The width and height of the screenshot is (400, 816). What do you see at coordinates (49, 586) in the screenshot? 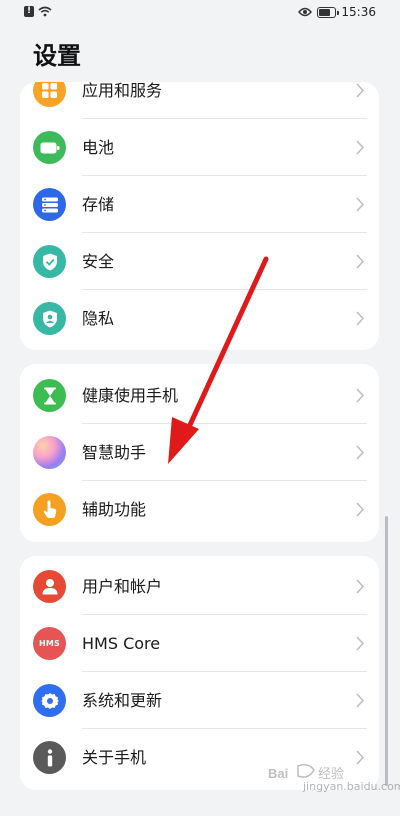
I see `user-icon` at bounding box center [49, 586].